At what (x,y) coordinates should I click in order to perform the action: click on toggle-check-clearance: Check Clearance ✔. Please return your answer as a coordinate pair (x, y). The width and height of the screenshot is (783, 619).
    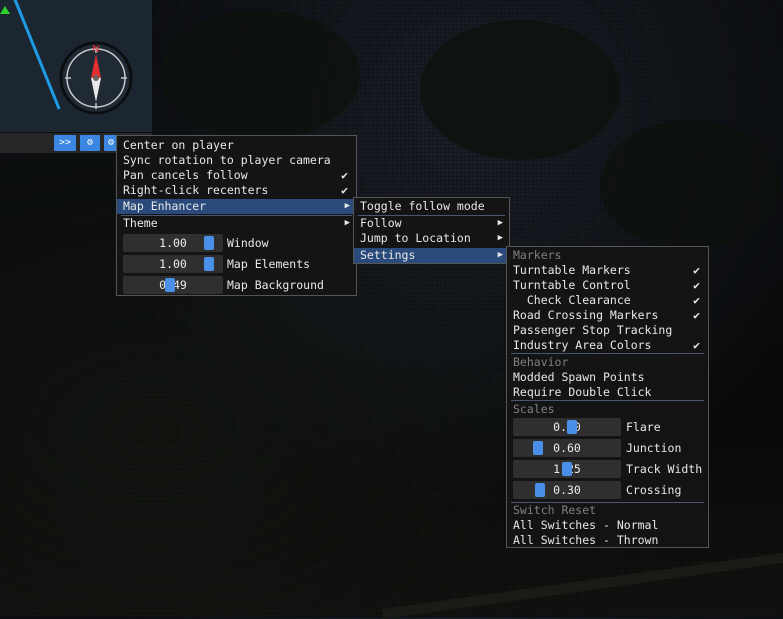
    Looking at the image, I should click on (607, 300).